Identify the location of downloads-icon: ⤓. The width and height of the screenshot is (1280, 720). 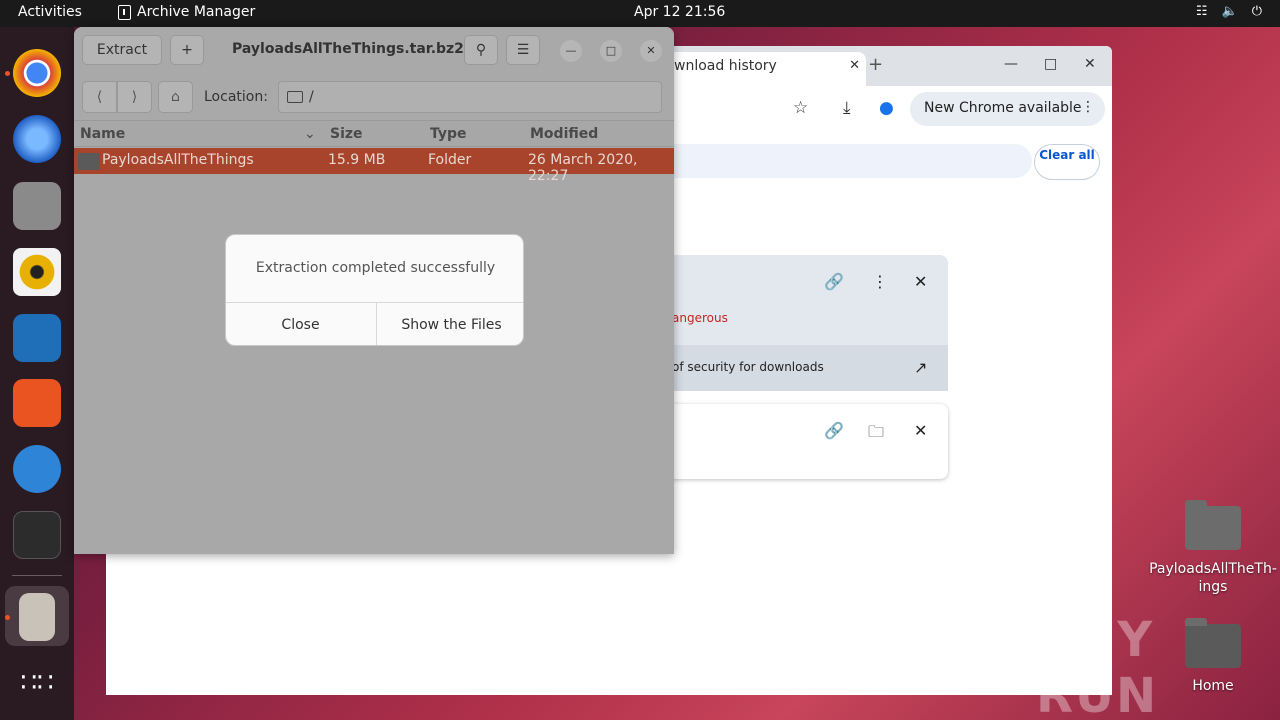
(847, 108).